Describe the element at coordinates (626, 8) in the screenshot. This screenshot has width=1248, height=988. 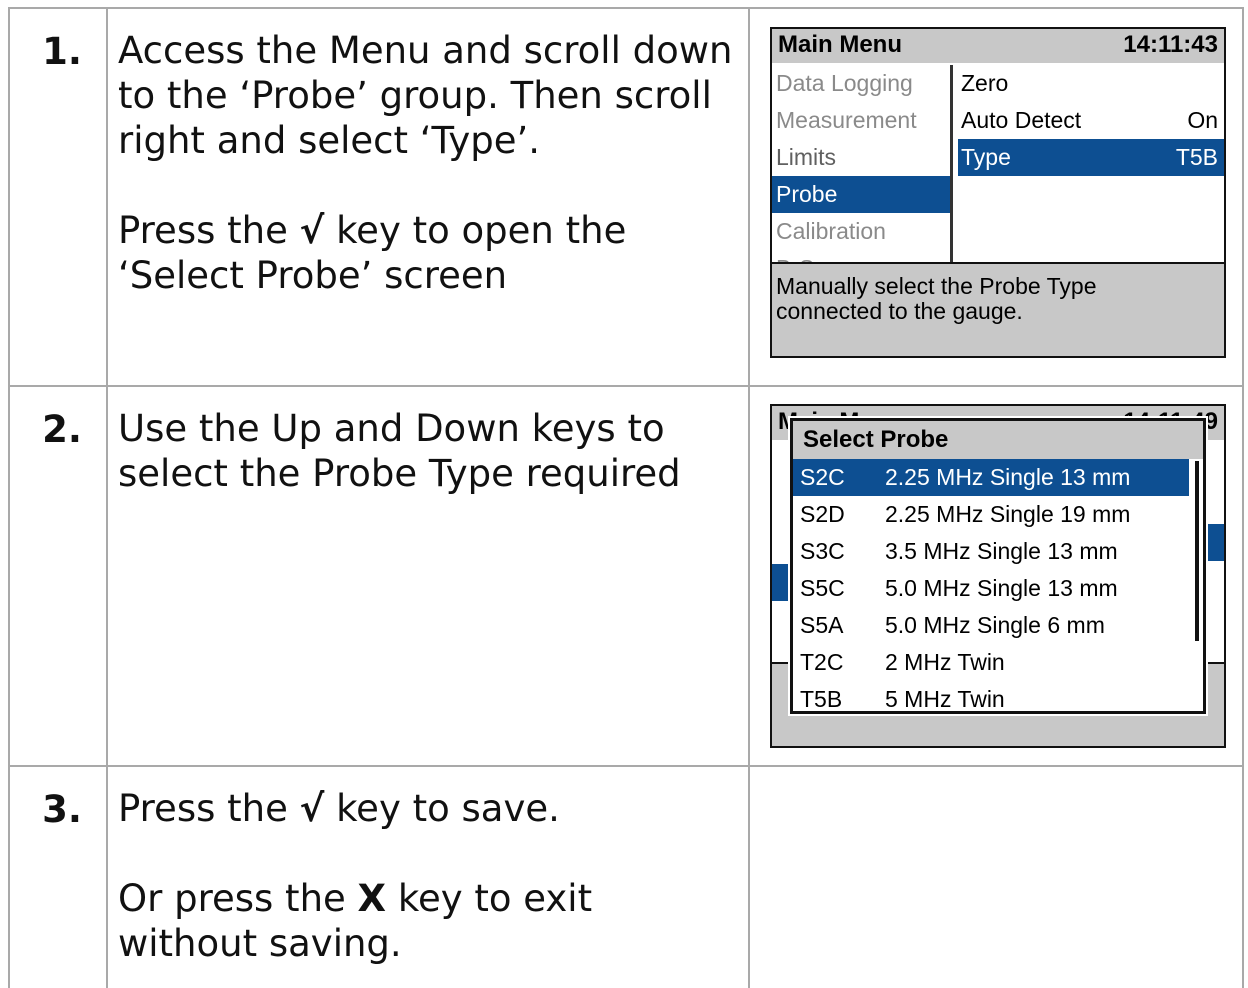
I see `table-top-border` at that location.